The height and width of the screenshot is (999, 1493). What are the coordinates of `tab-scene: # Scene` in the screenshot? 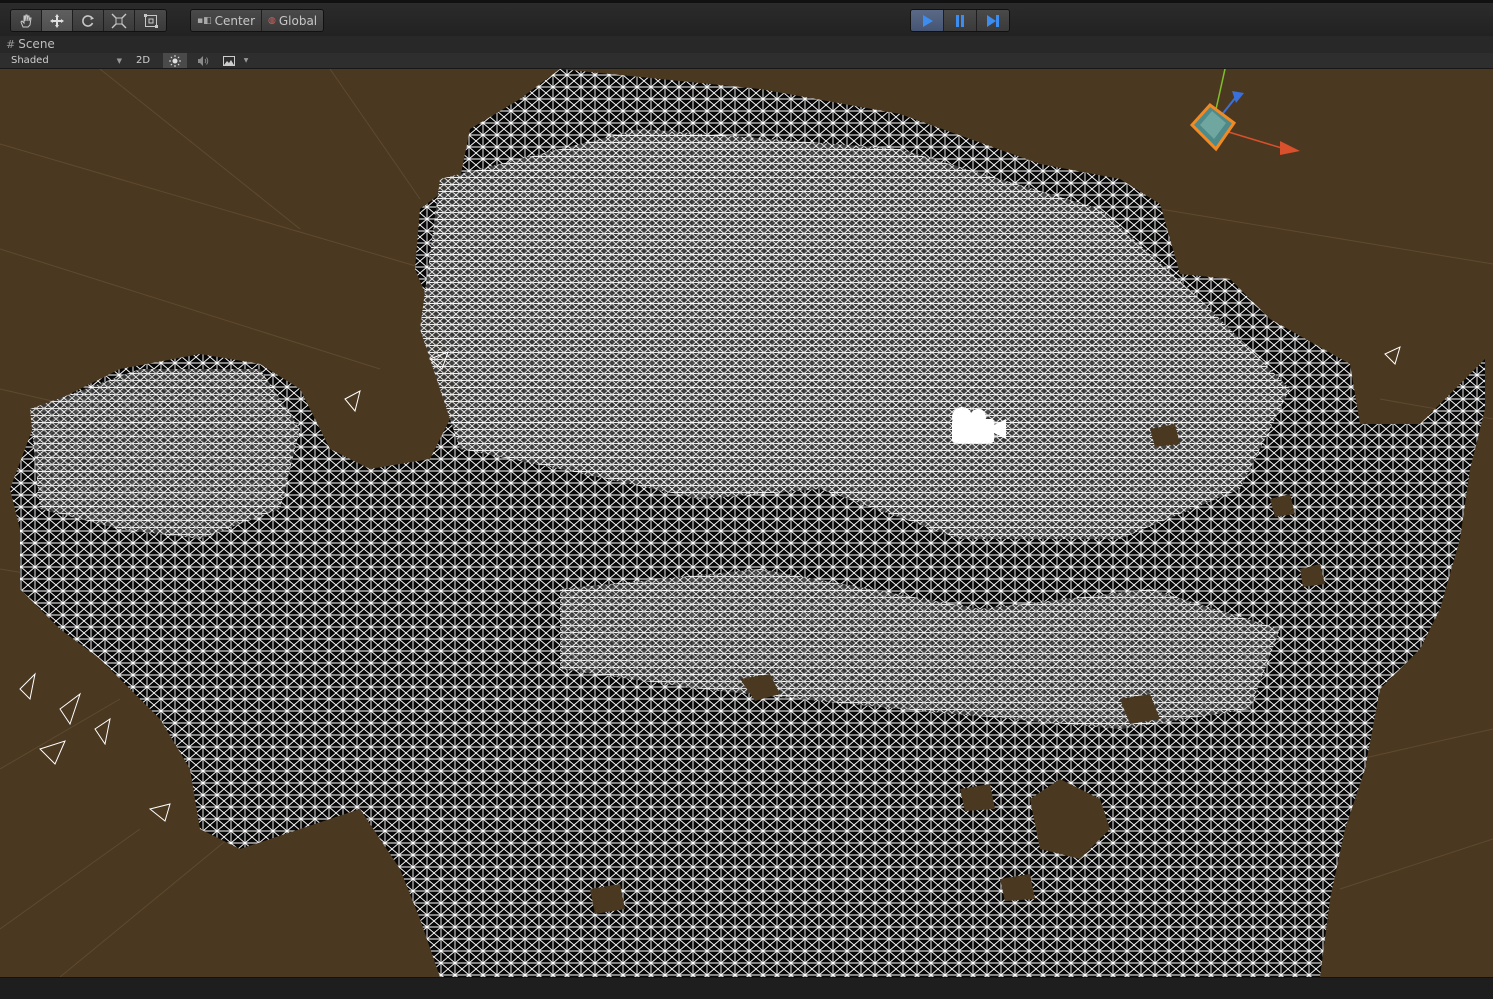 It's located at (30, 44).